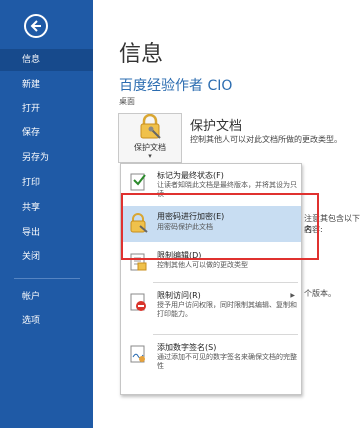 The height and width of the screenshot is (428, 361). I want to click on digital-signature-icon, so click(137, 354).